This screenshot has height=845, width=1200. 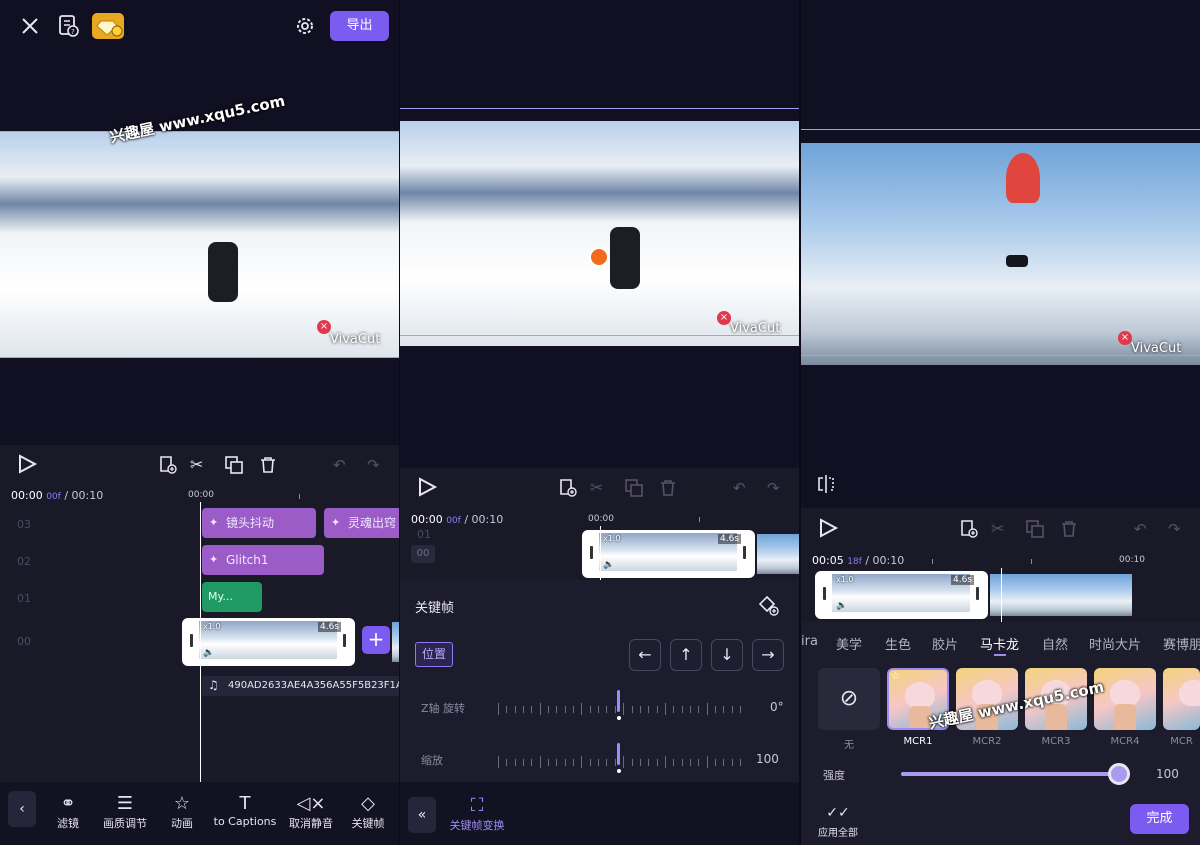 I want to click on panel-title: 关键帧, so click(x=435, y=608).